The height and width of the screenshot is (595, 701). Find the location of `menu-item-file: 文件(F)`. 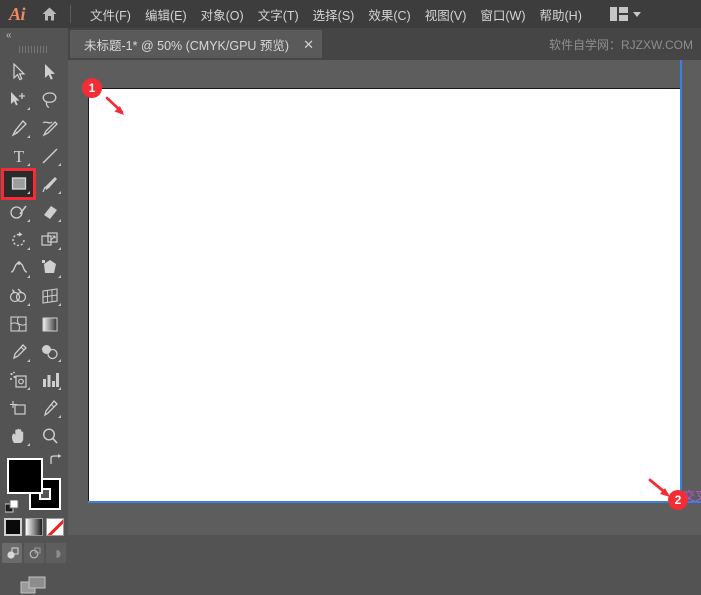

menu-item-file: 文件(F) is located at coordinates (110, 14).